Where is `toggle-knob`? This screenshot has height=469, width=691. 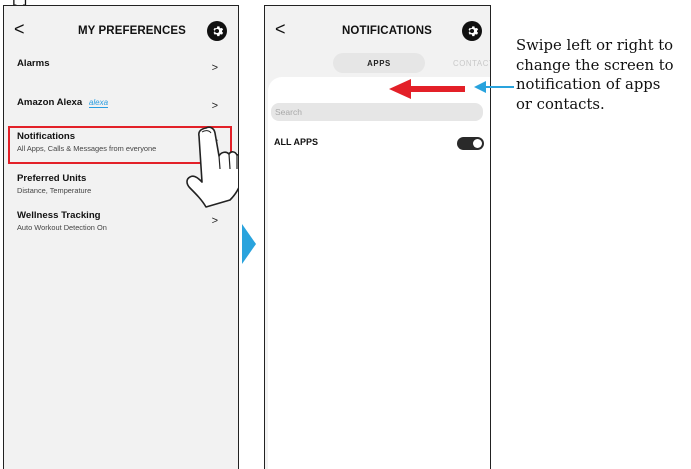
toggle-knob is located at coordinates (477, 143).